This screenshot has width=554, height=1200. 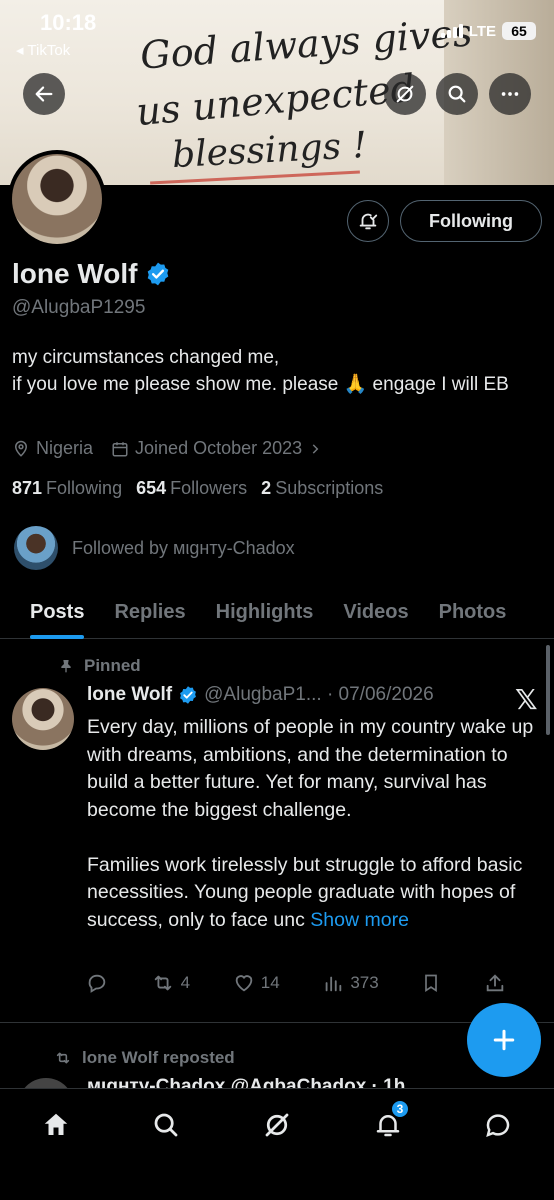 I want to click on avatar-image, so click(x=57, y=199).